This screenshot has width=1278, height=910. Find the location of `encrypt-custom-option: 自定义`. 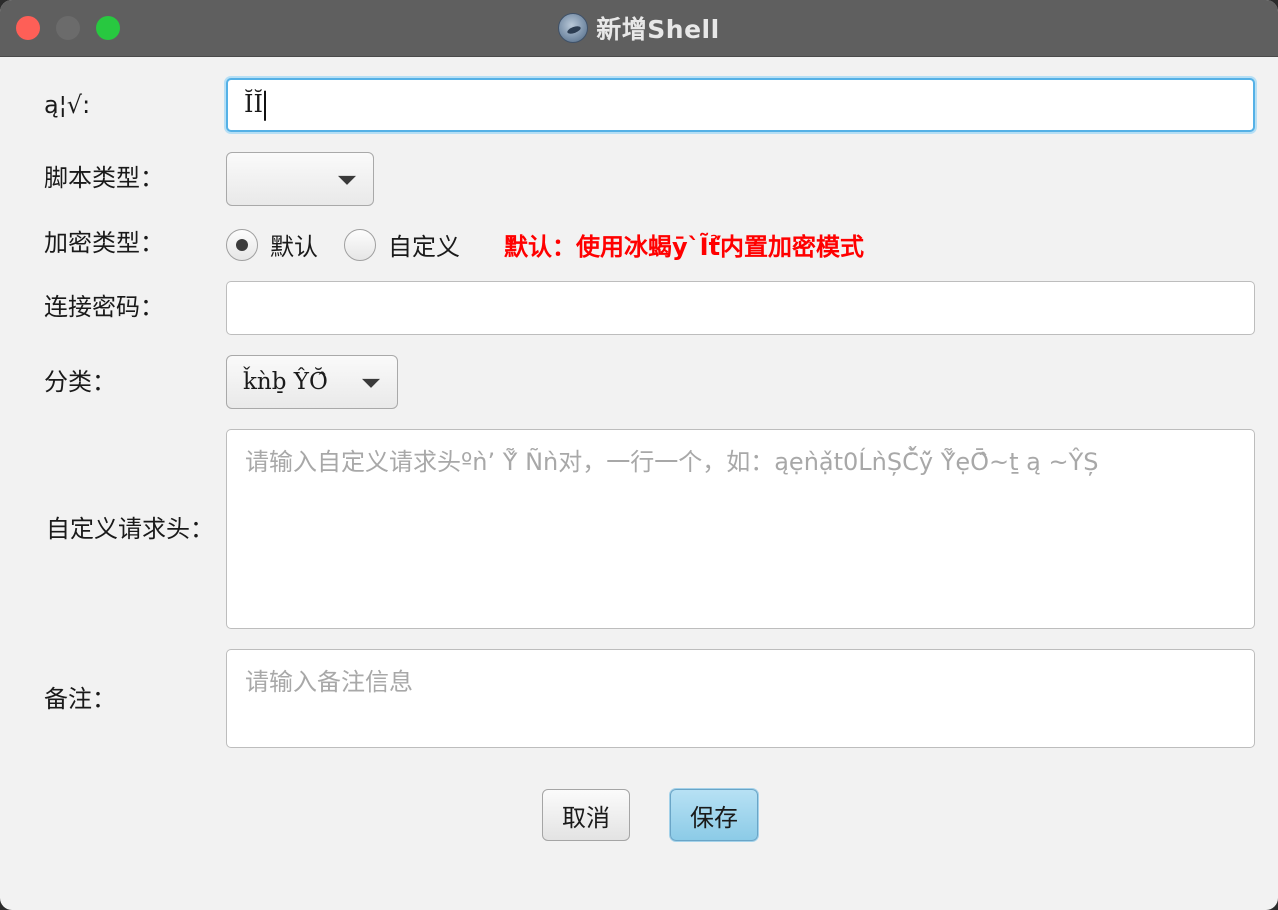

encrypt-custom-option: 自定义 is located at coordinates (402, 244).